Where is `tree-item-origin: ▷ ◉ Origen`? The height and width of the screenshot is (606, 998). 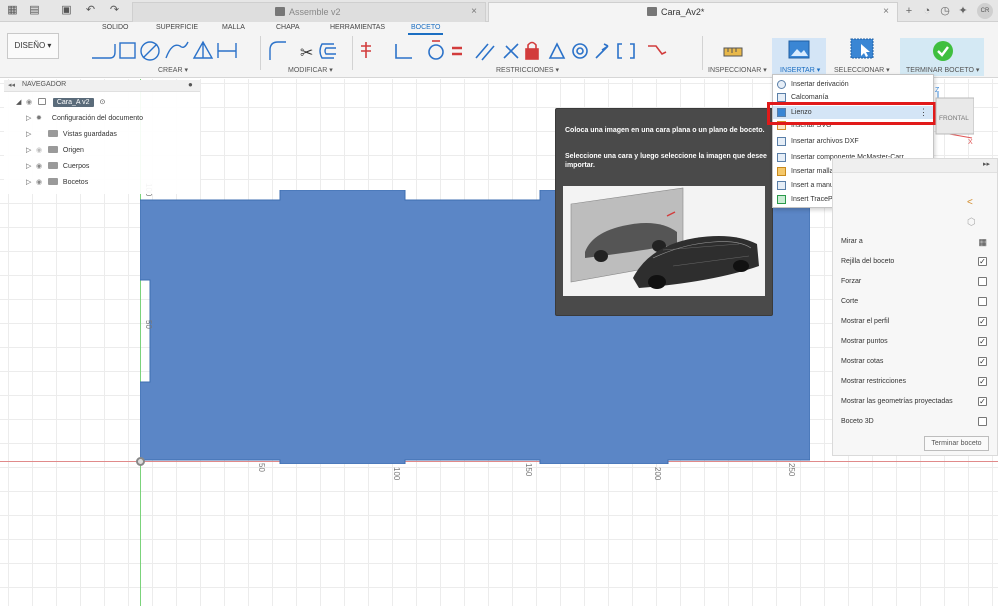 tree-item-origin: ▷ ◉ Origen is located at coordinates (111, 153).